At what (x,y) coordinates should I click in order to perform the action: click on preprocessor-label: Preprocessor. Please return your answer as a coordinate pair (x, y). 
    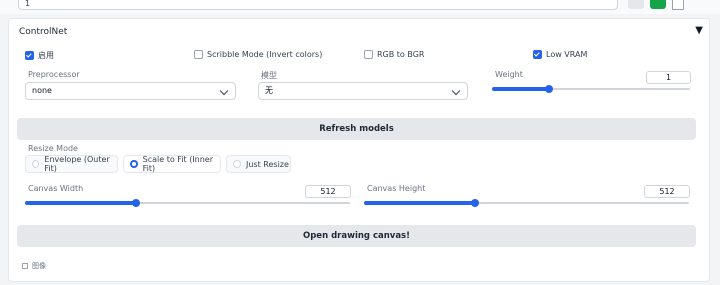
    Looking at the image, I should click on (54, 74).